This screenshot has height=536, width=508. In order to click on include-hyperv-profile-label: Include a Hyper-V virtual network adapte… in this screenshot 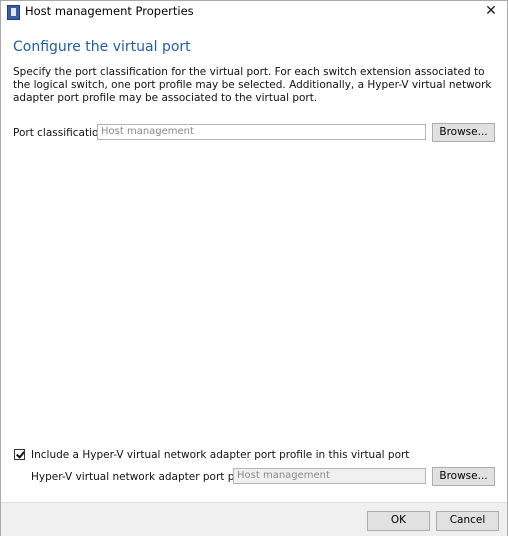, I will do `click(220, 455)`.